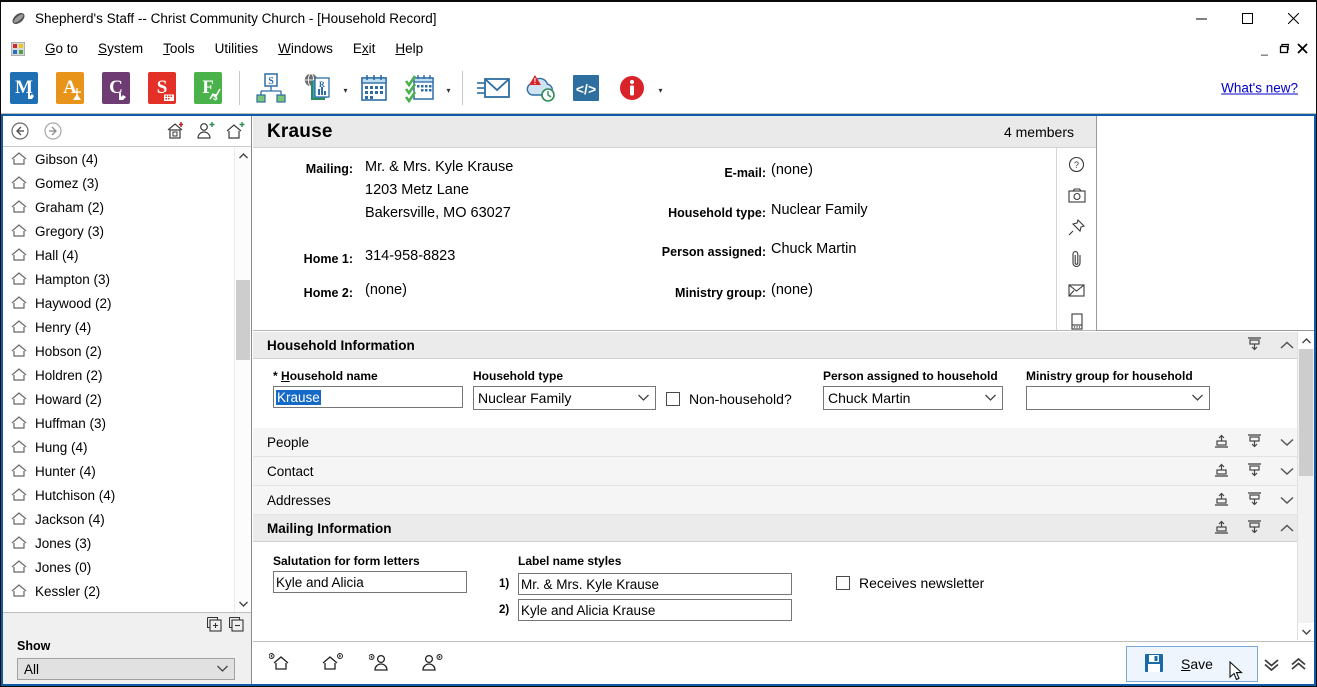  I want to click on membership-icon: M, so click(24, 88).